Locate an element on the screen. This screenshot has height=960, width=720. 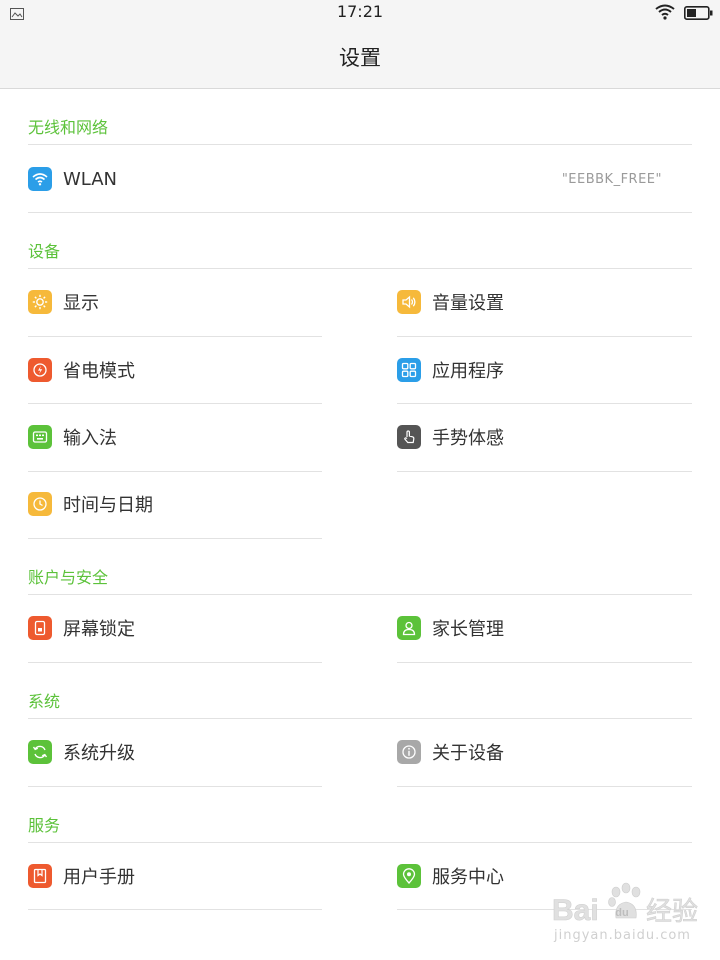
settings-item-label: 关于设备 is located at coordinates (468, 753).